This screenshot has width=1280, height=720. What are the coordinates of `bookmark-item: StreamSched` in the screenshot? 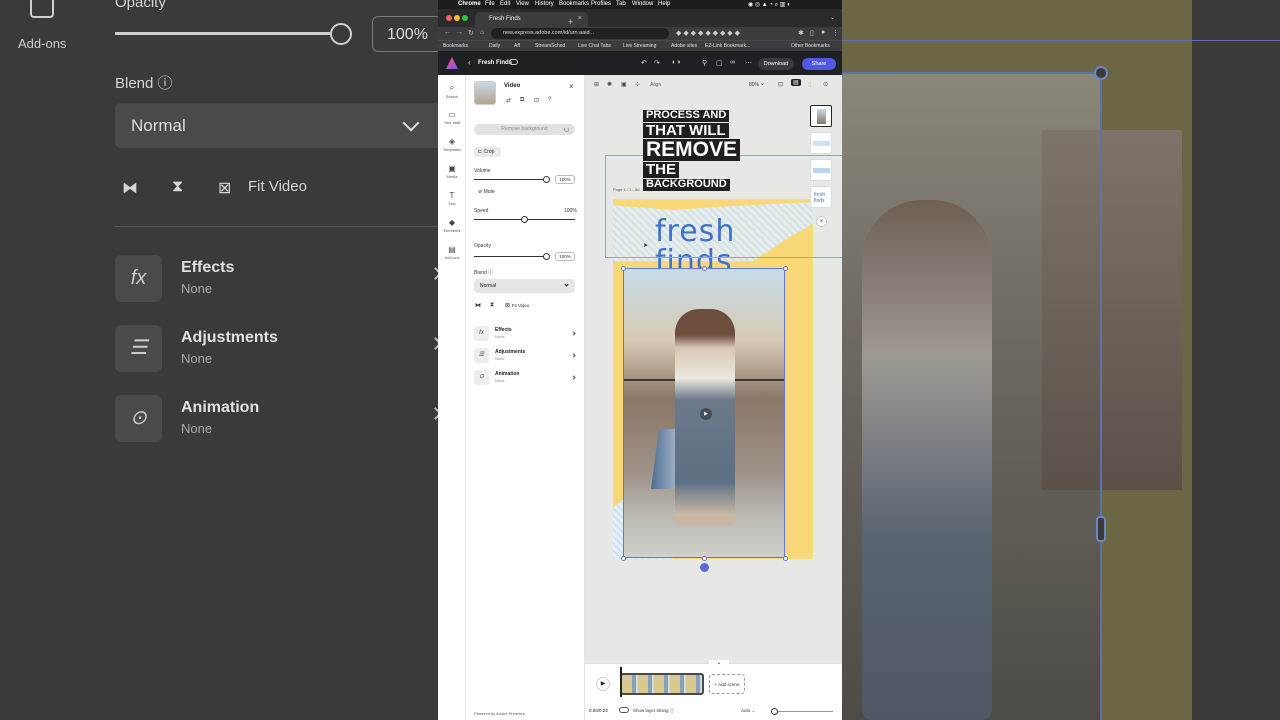 It's located at (550, 46).